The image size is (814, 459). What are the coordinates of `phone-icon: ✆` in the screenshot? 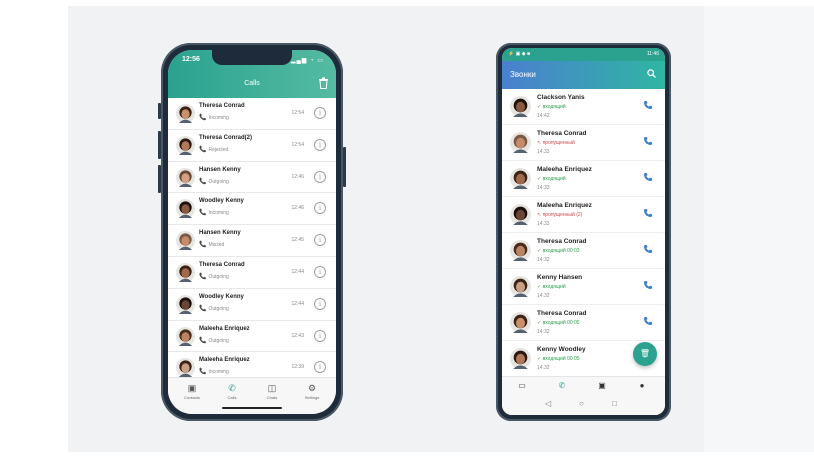 It's located at (562, 385).